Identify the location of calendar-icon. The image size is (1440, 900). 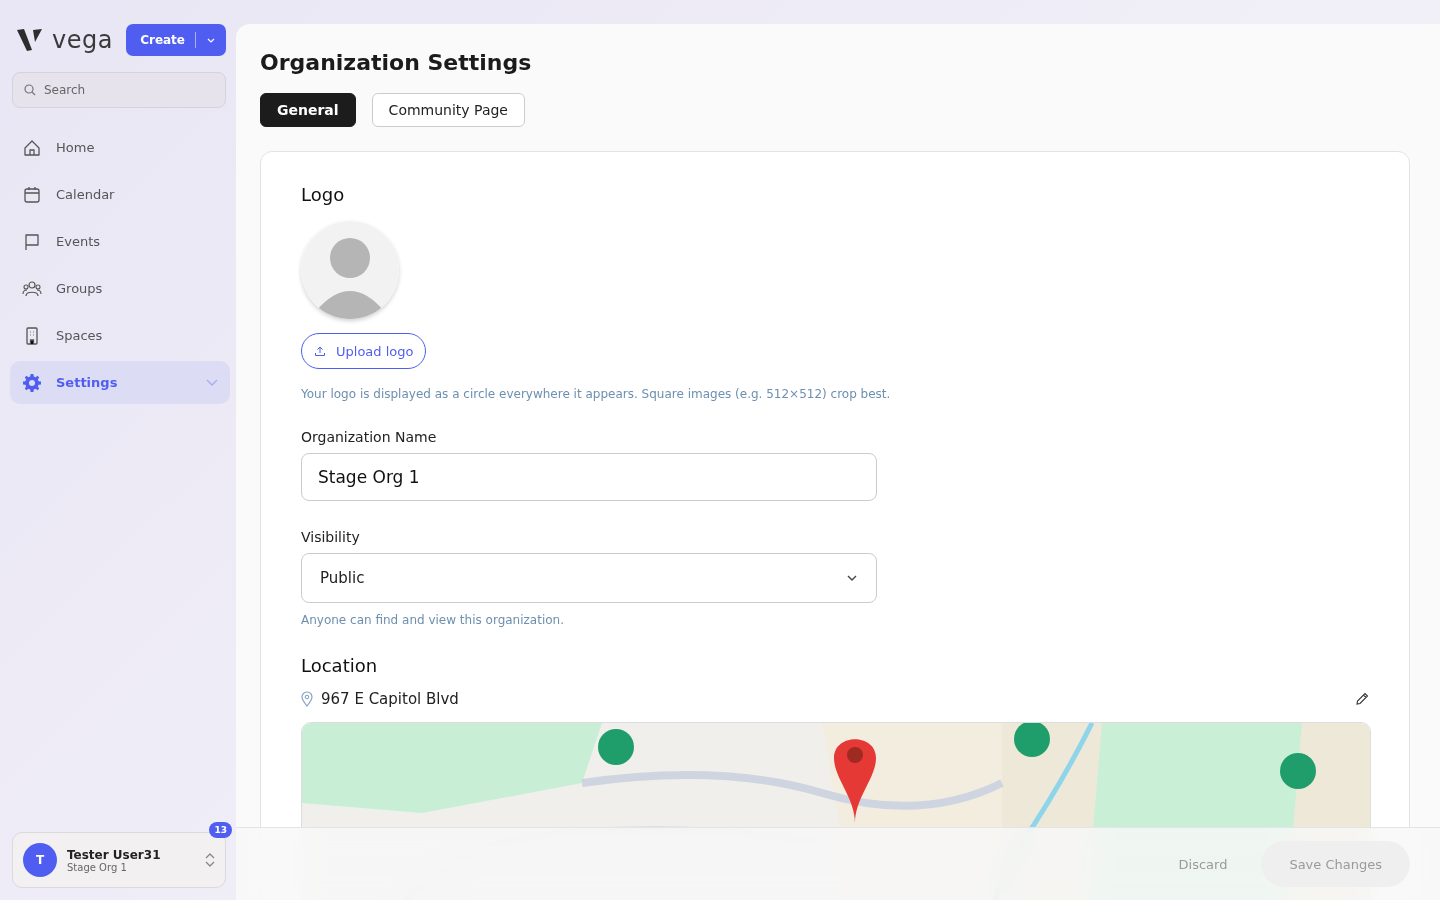
(32, 194).